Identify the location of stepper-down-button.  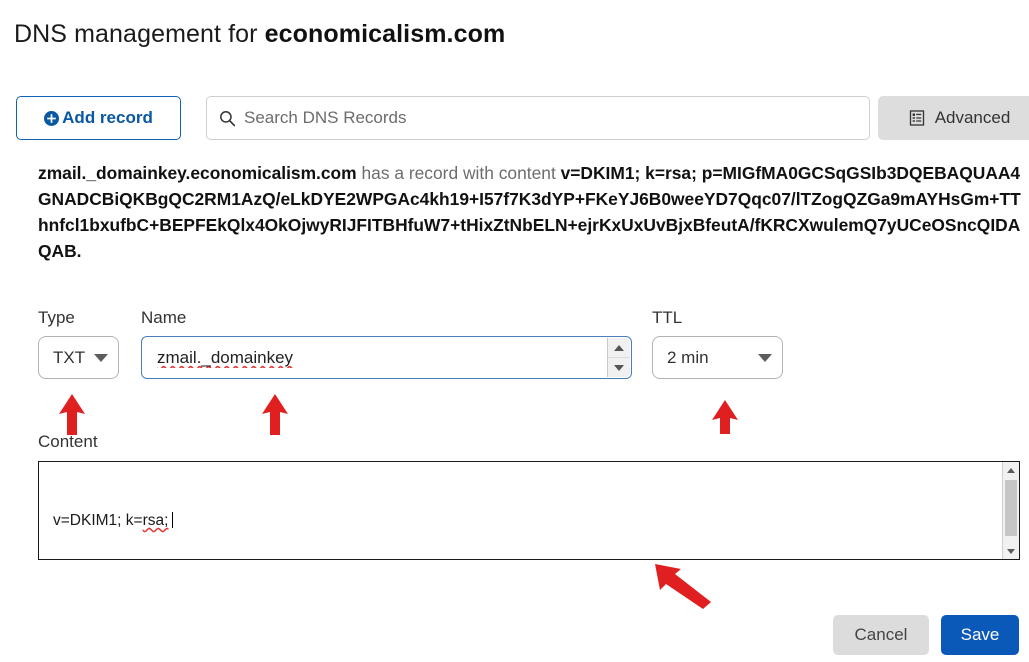
(619, 367).